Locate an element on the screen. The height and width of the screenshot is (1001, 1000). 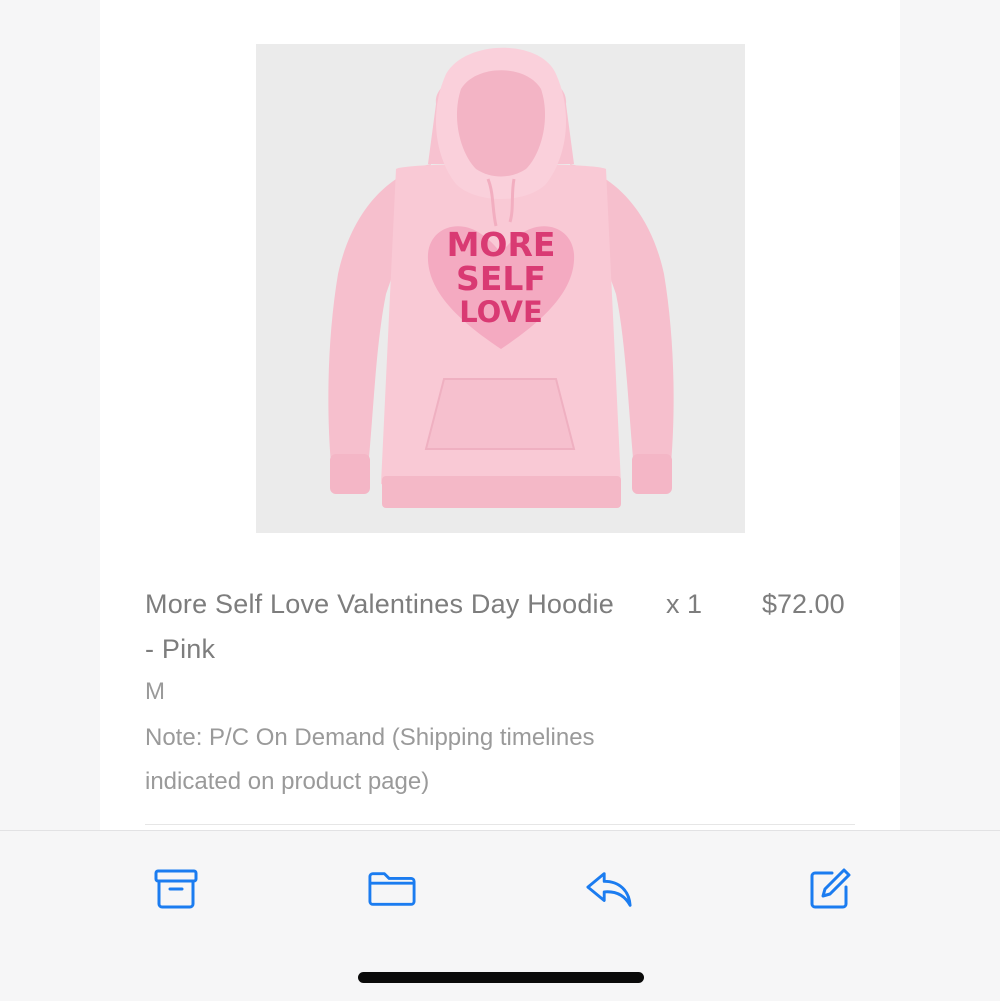
move-to-folder-button is located at coordinates (392, 889).